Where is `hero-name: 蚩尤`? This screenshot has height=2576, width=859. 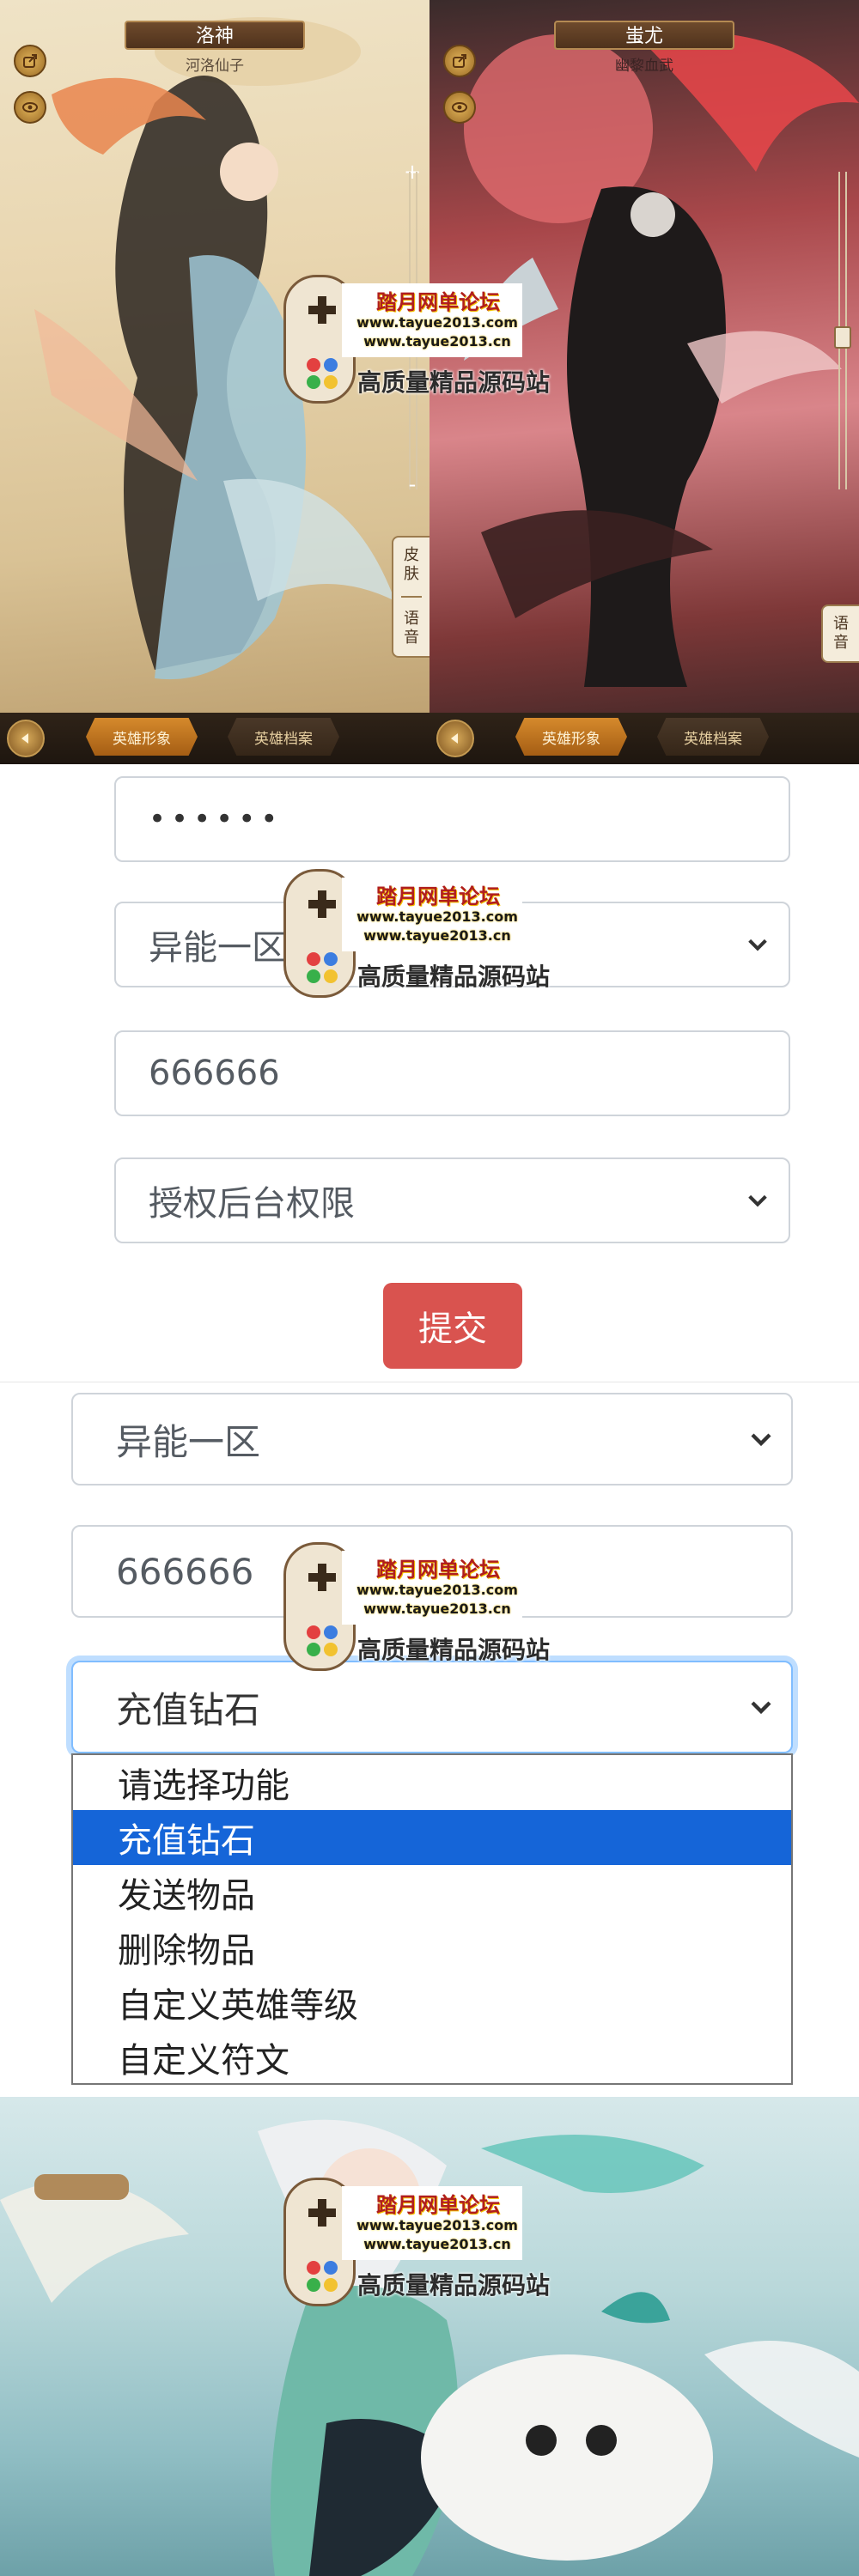
hero-name: 蚩尤 is located at coordinates (643, 36).